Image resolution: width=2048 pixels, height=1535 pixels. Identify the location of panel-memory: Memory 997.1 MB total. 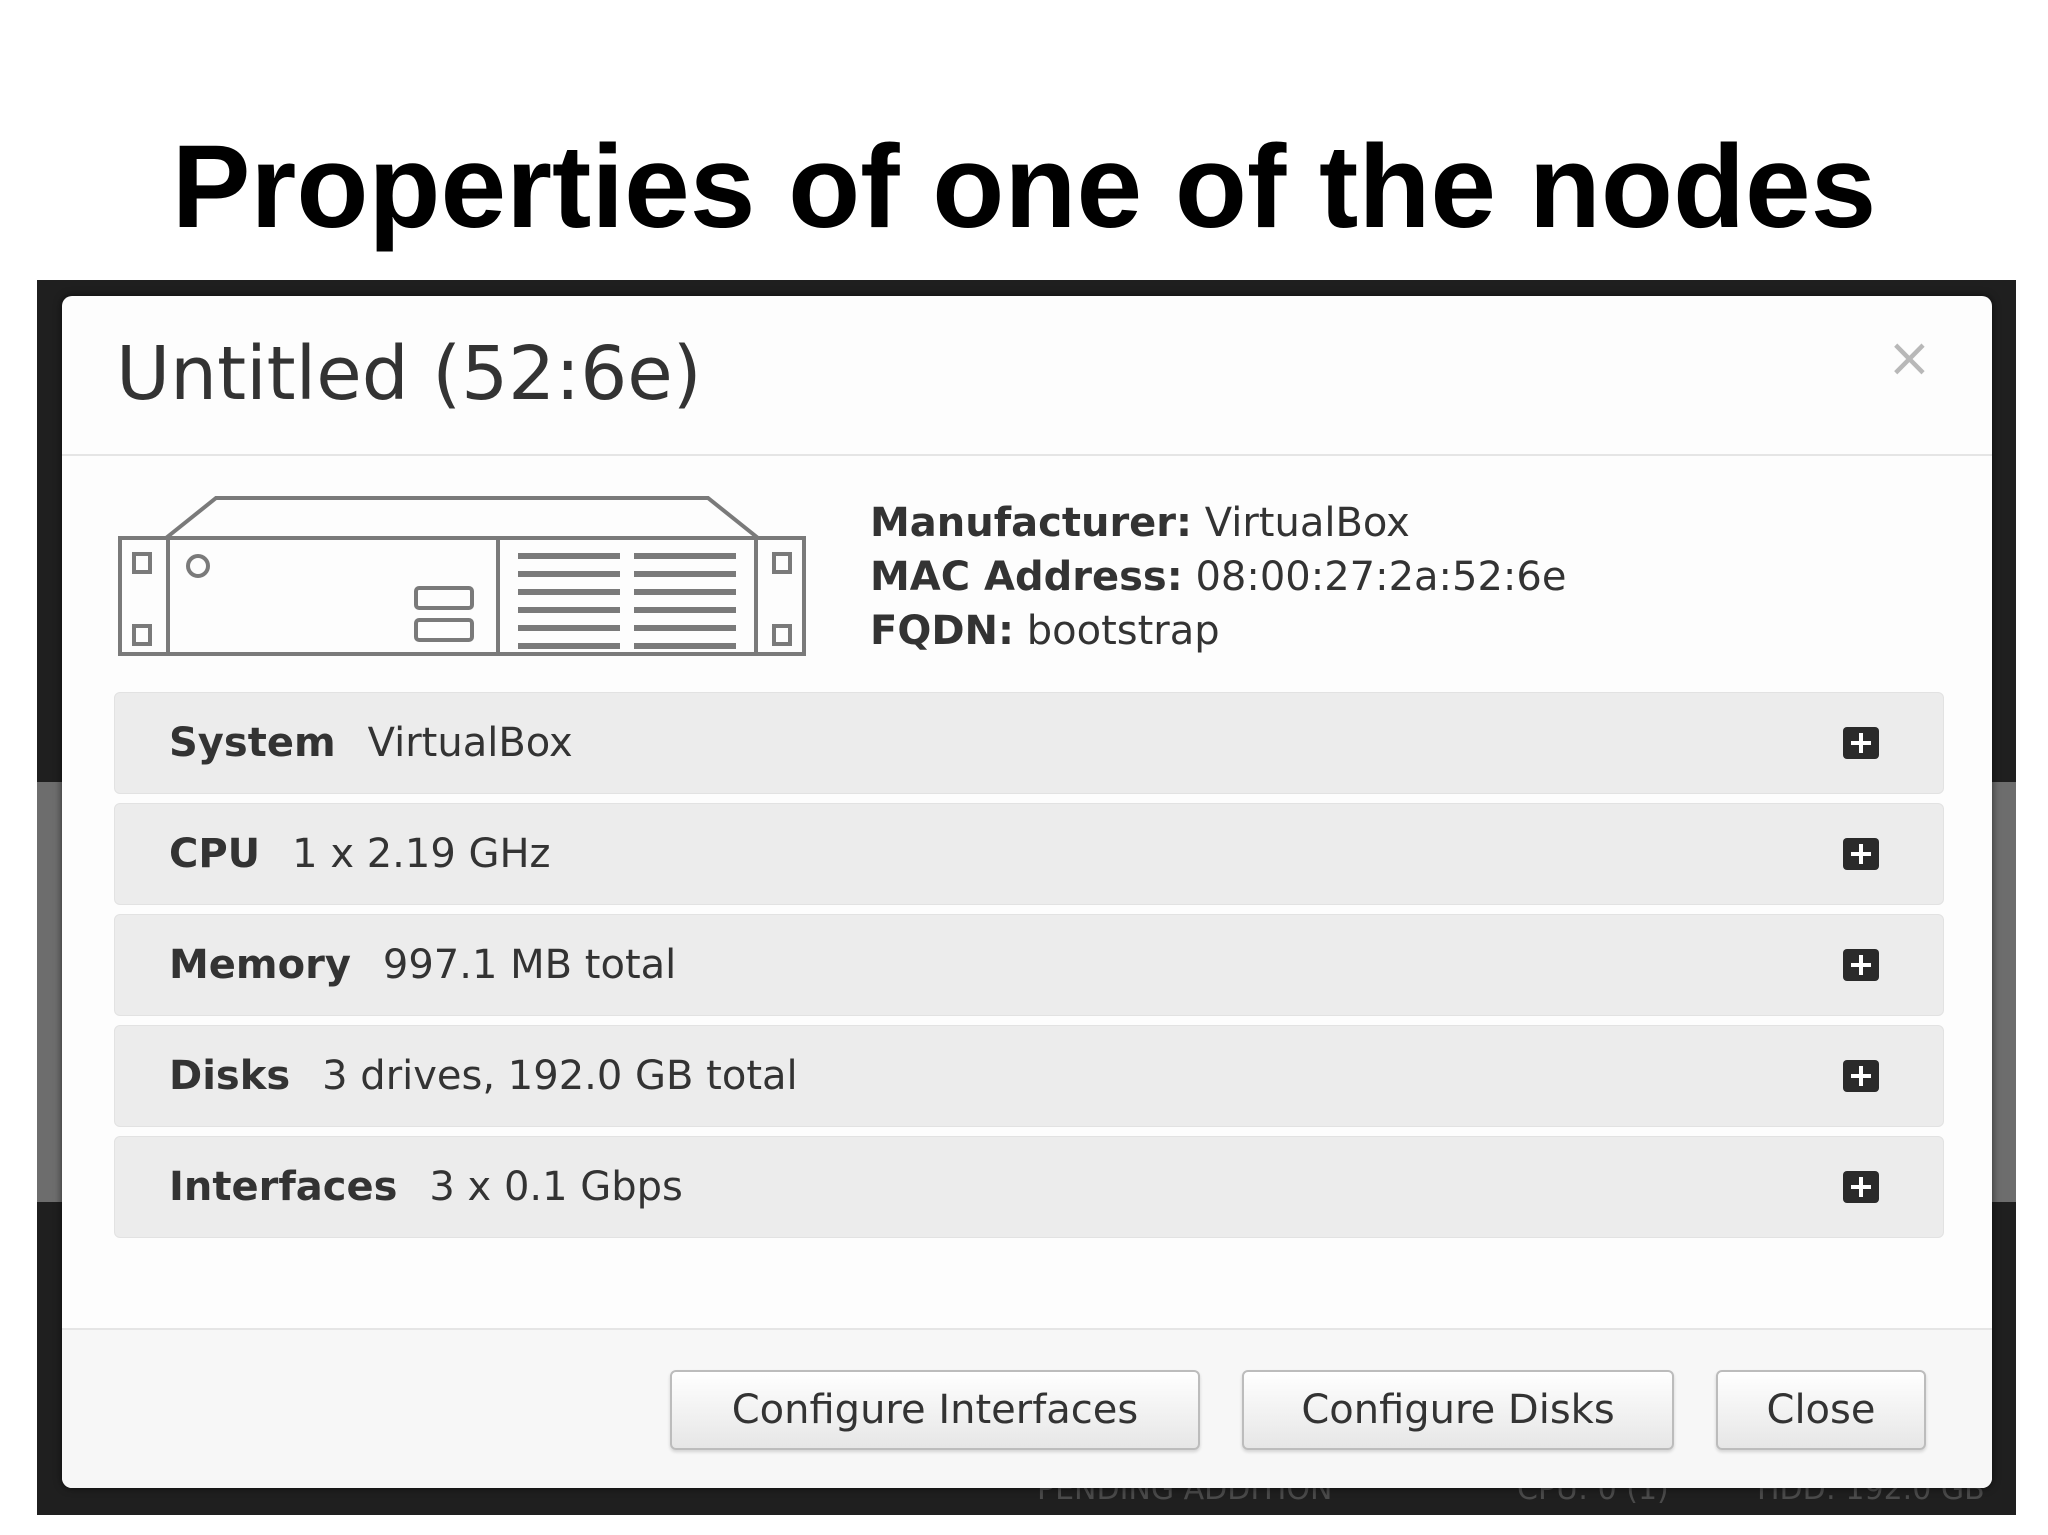
(1029, 965).